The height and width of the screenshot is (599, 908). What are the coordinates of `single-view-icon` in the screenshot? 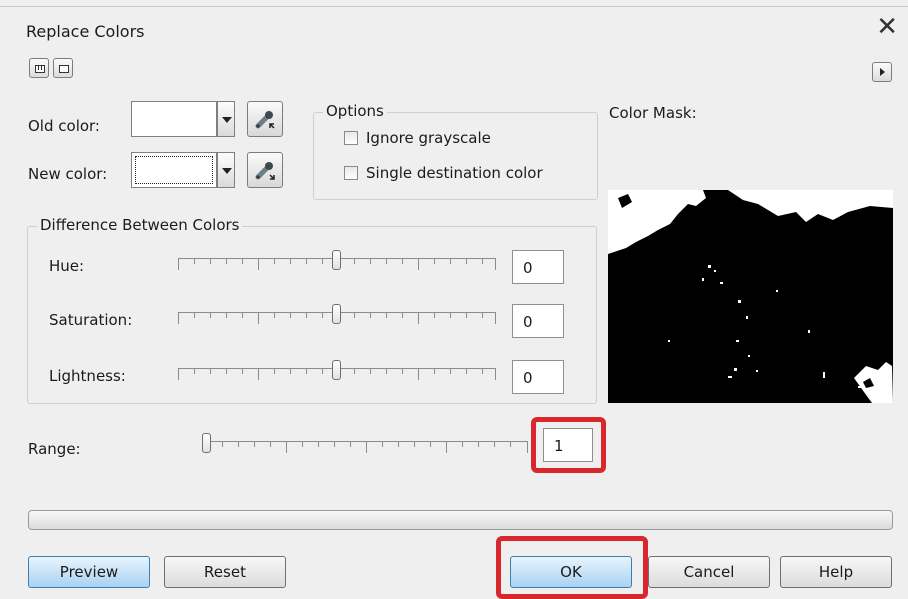 It's located at (64, 69).